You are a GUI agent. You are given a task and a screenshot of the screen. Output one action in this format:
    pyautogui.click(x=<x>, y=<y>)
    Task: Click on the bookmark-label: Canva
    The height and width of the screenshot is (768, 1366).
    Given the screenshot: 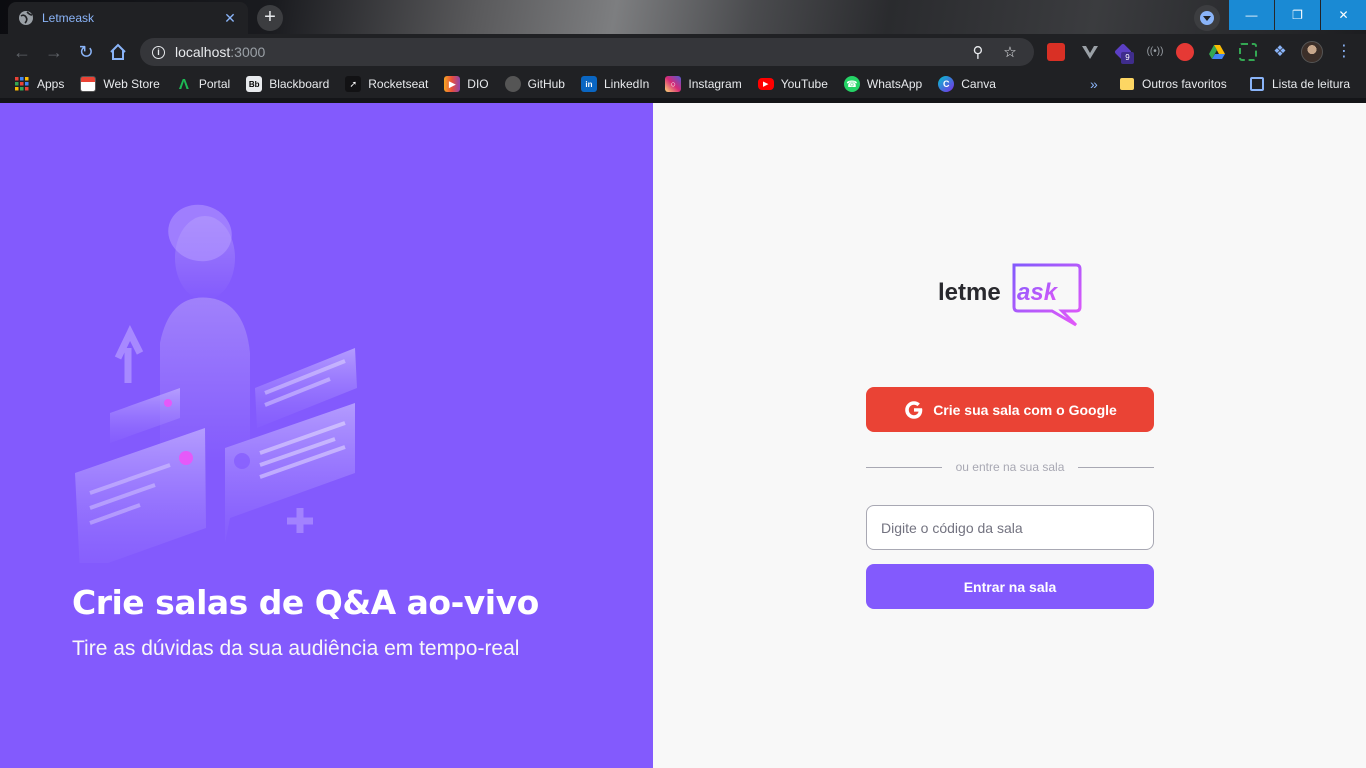 What is the action you would take?
    pyautogui.click(x=978, y=84)
    